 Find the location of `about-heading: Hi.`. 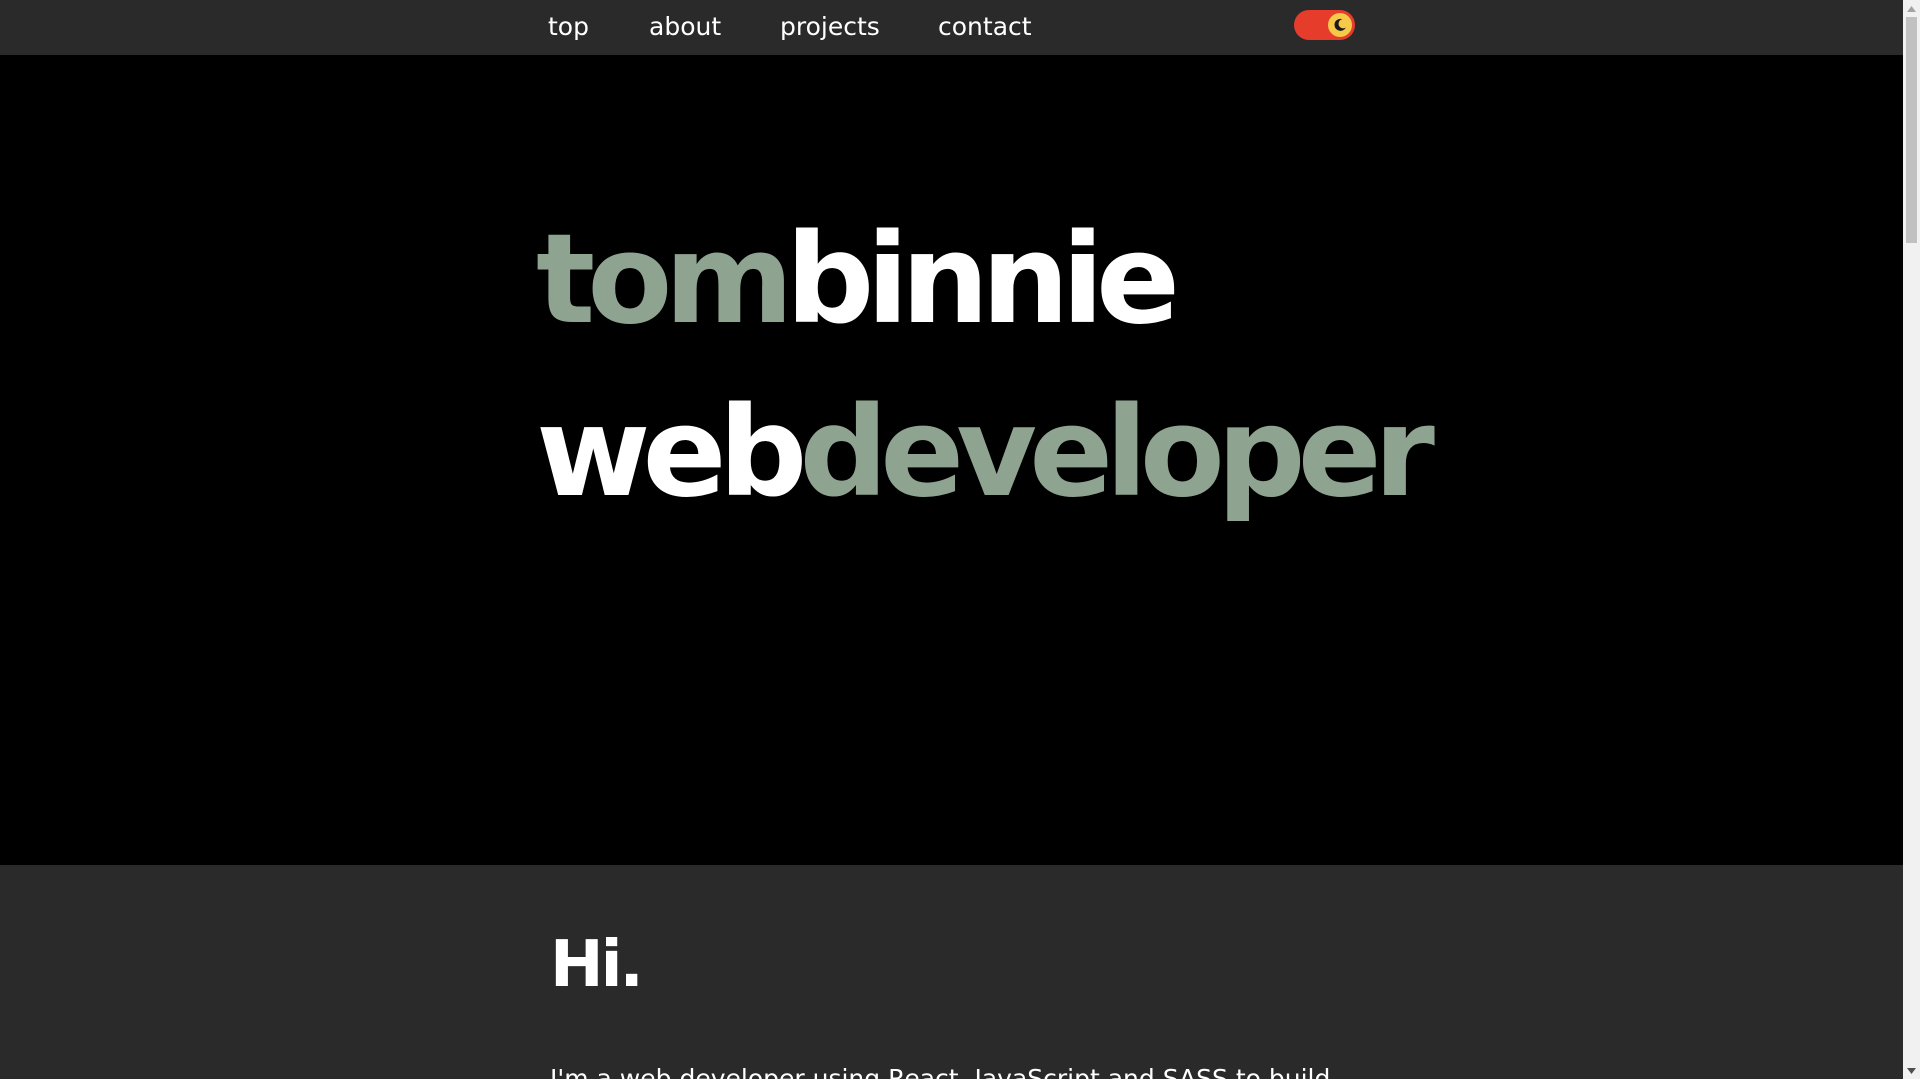

about-heading: Hi. is located at coordinates (597, 965).